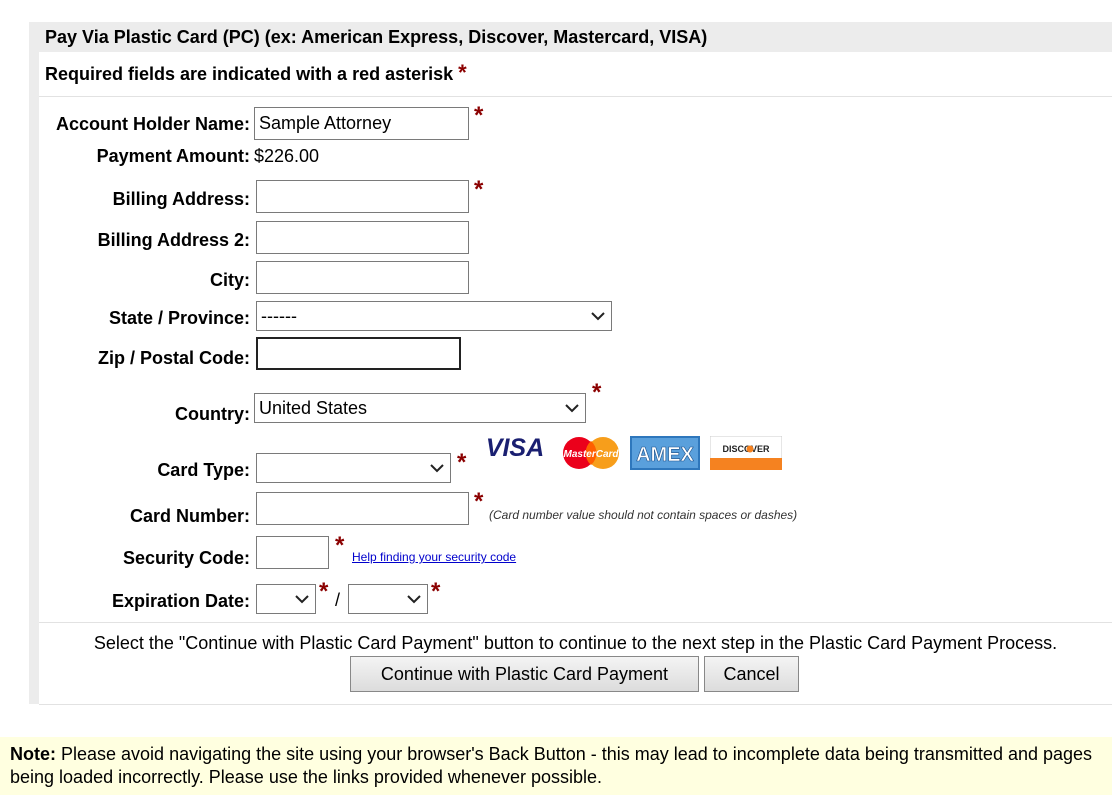 Image resolution: width=1112 pixels, height=801 pixels. I want to click on card-number-input, so click(362, 508).